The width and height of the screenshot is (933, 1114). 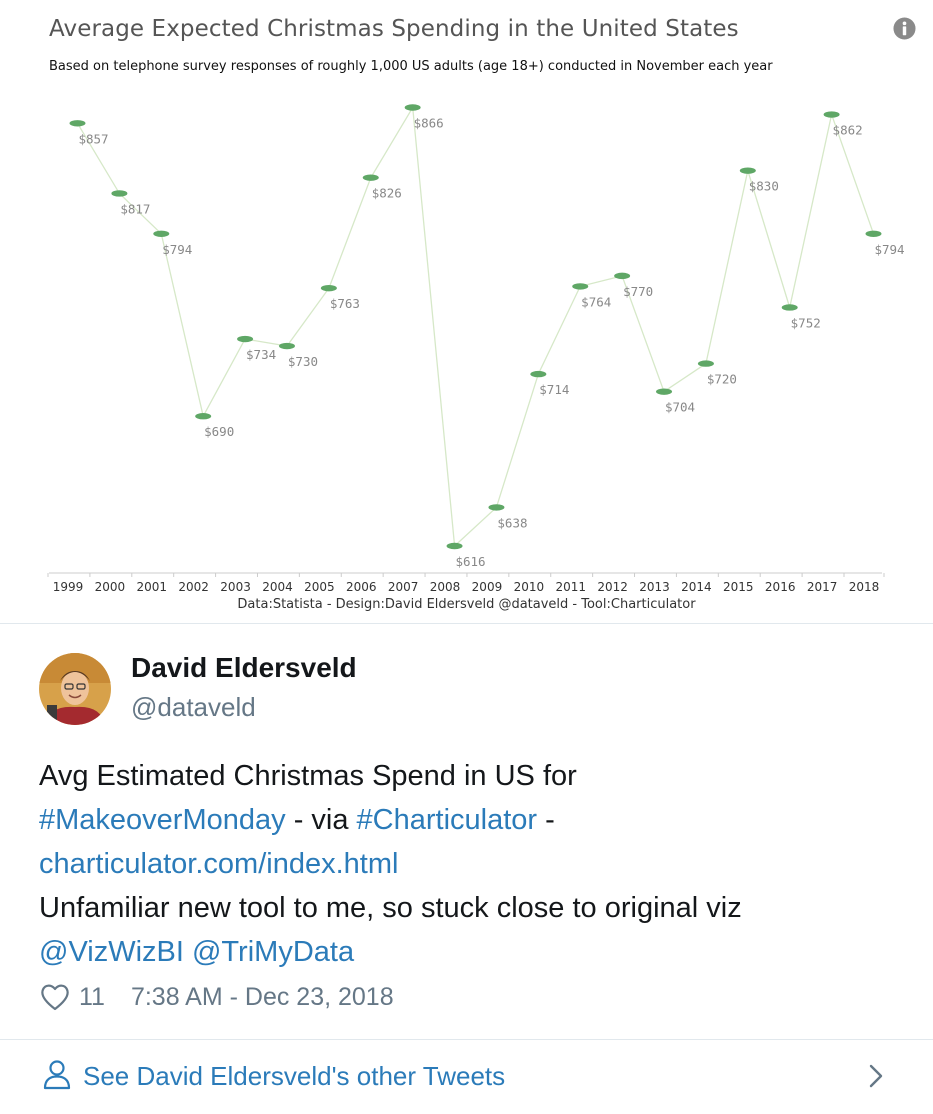 What do you see at coordinates (479, 952) in the screenshot?
I see `tweet-line: @VizWizBI @TriMyData` at bounding box center [479, 952].